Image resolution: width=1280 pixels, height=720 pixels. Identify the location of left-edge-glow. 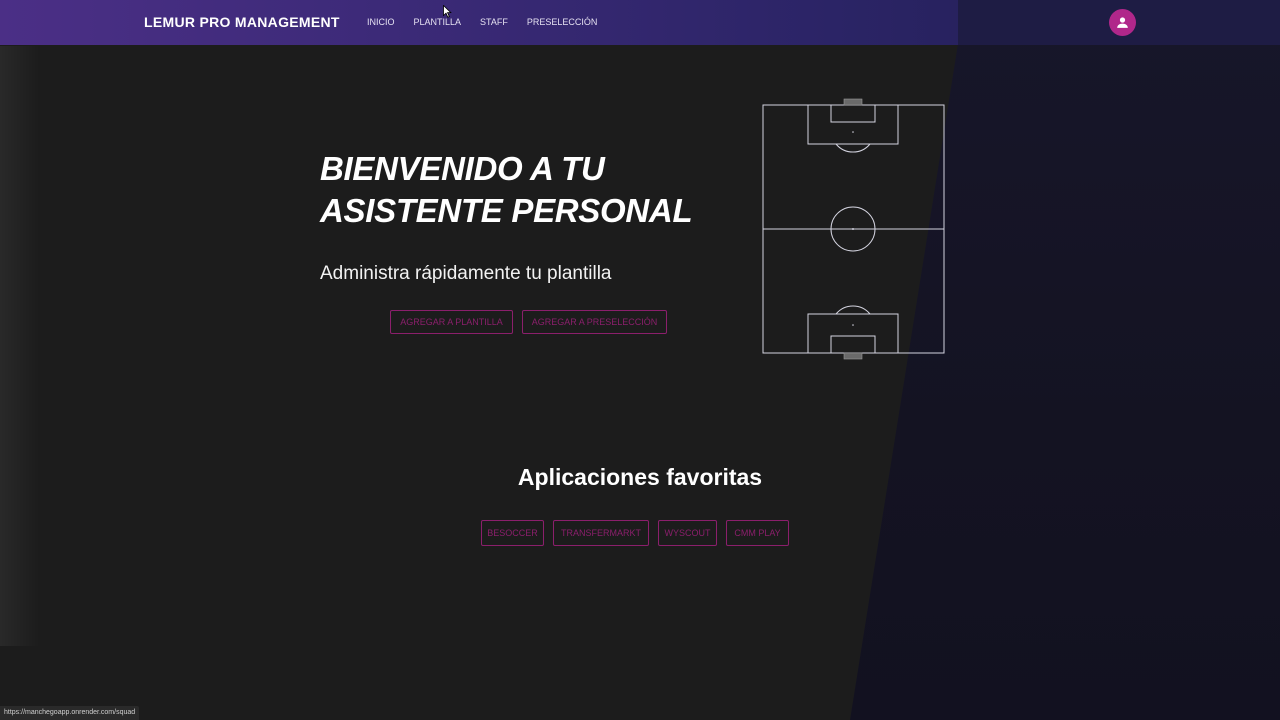
(20, 346).